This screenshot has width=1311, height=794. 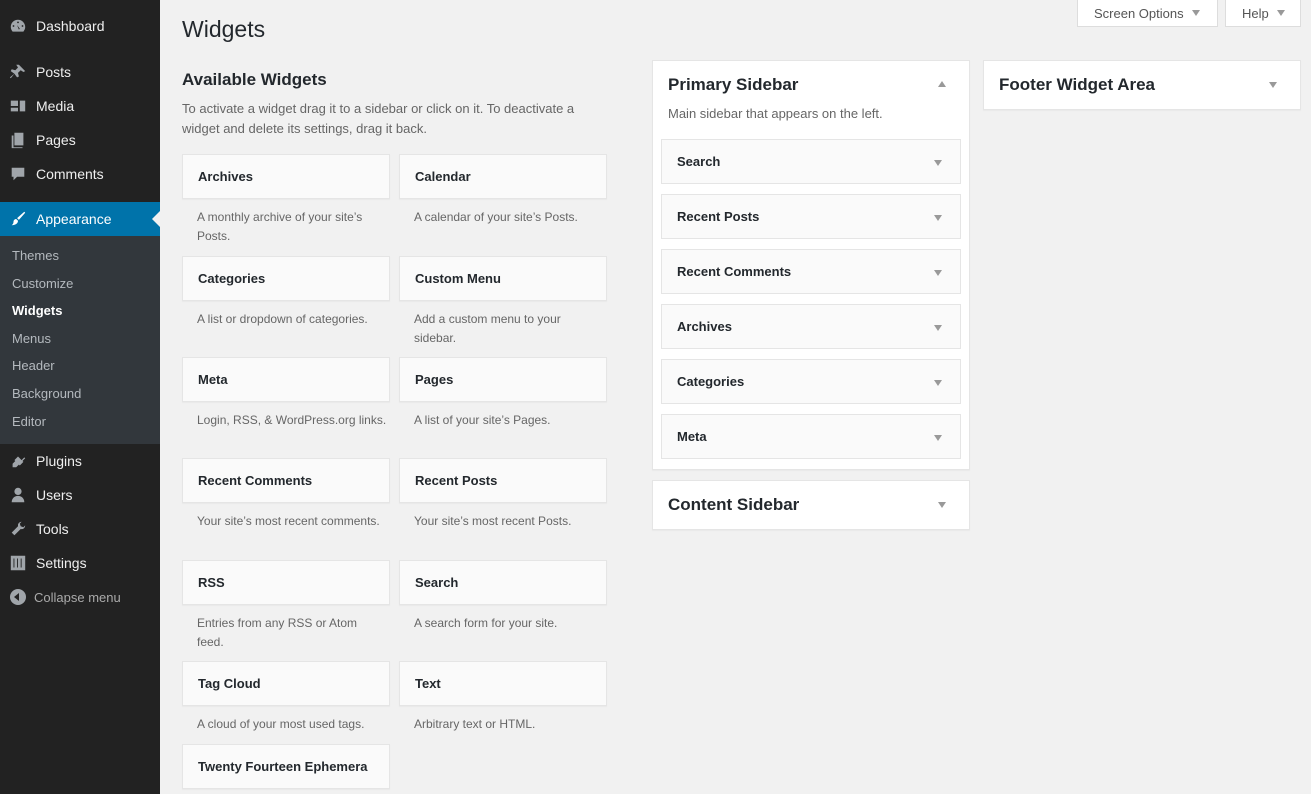 What do you see at coordinates (54, 495) in the screenshot?
I see `menu-label: Users` at bounding box center [54, 495].